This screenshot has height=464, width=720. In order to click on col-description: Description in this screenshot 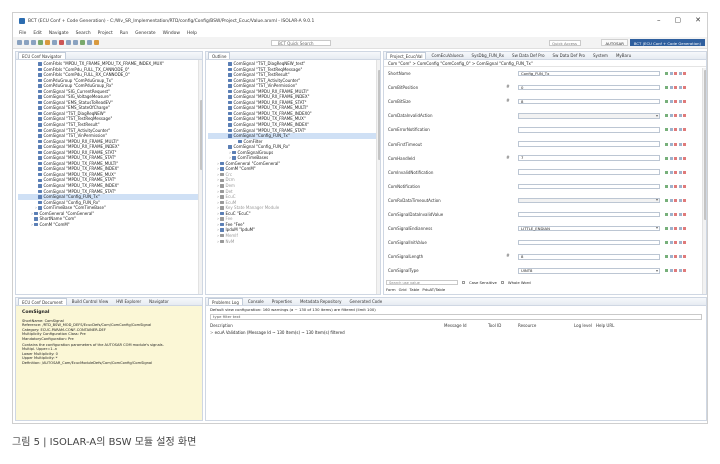, I will do `click(327, 325)`.